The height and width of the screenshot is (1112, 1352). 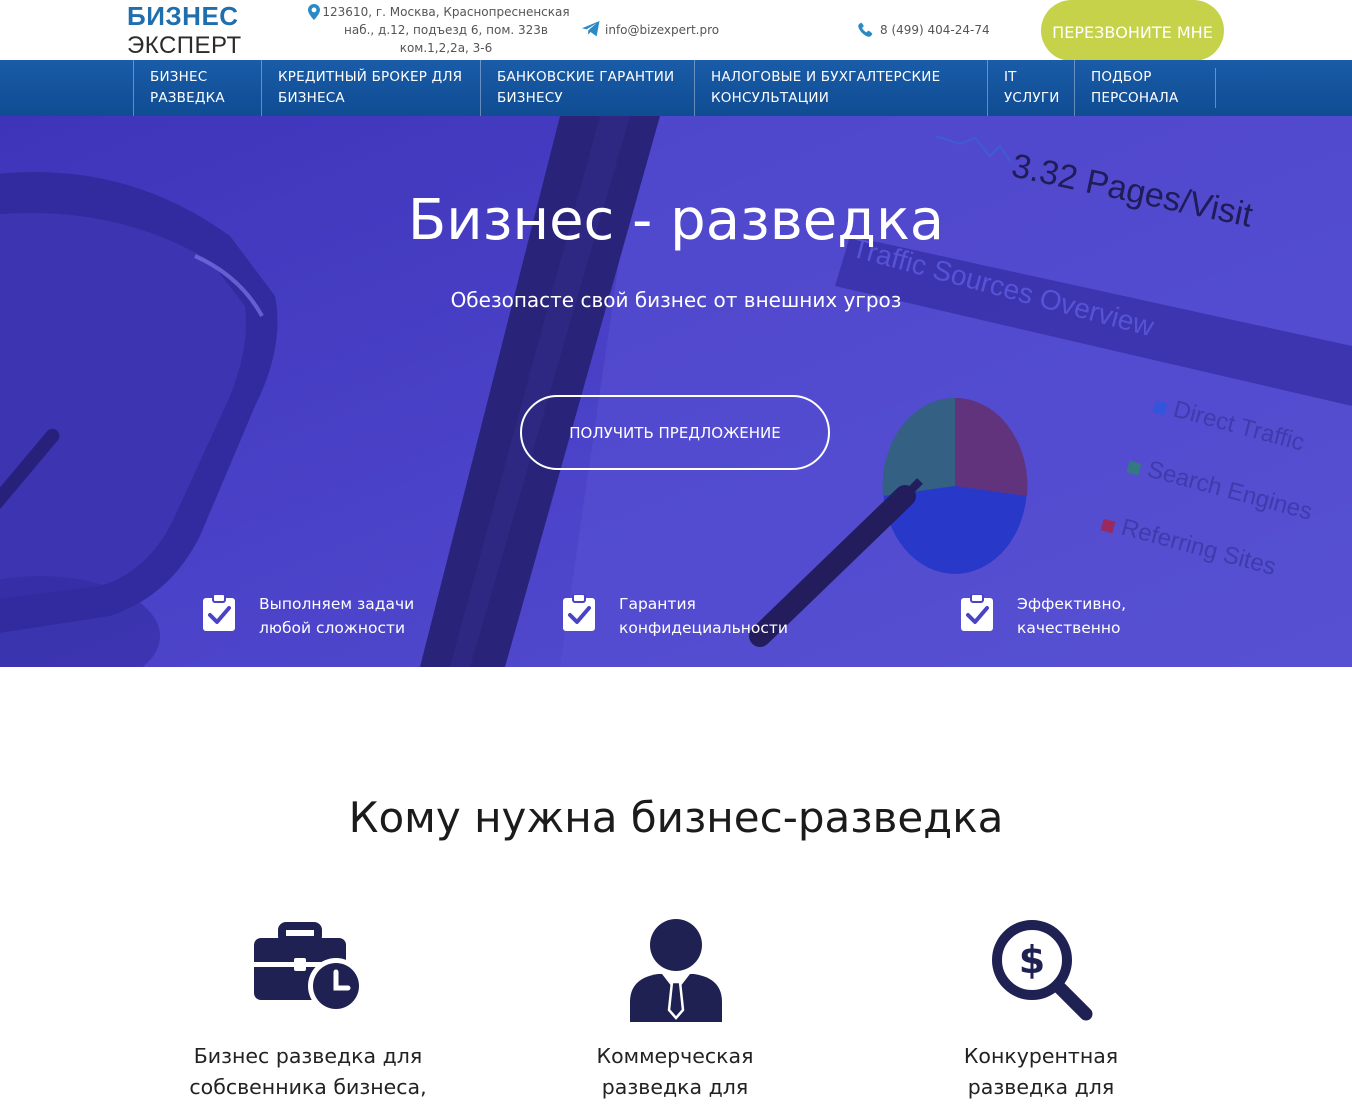 I want to click on logo: БИЗНЕС ЭКСПЕРТ, so click(x=184, y=31).